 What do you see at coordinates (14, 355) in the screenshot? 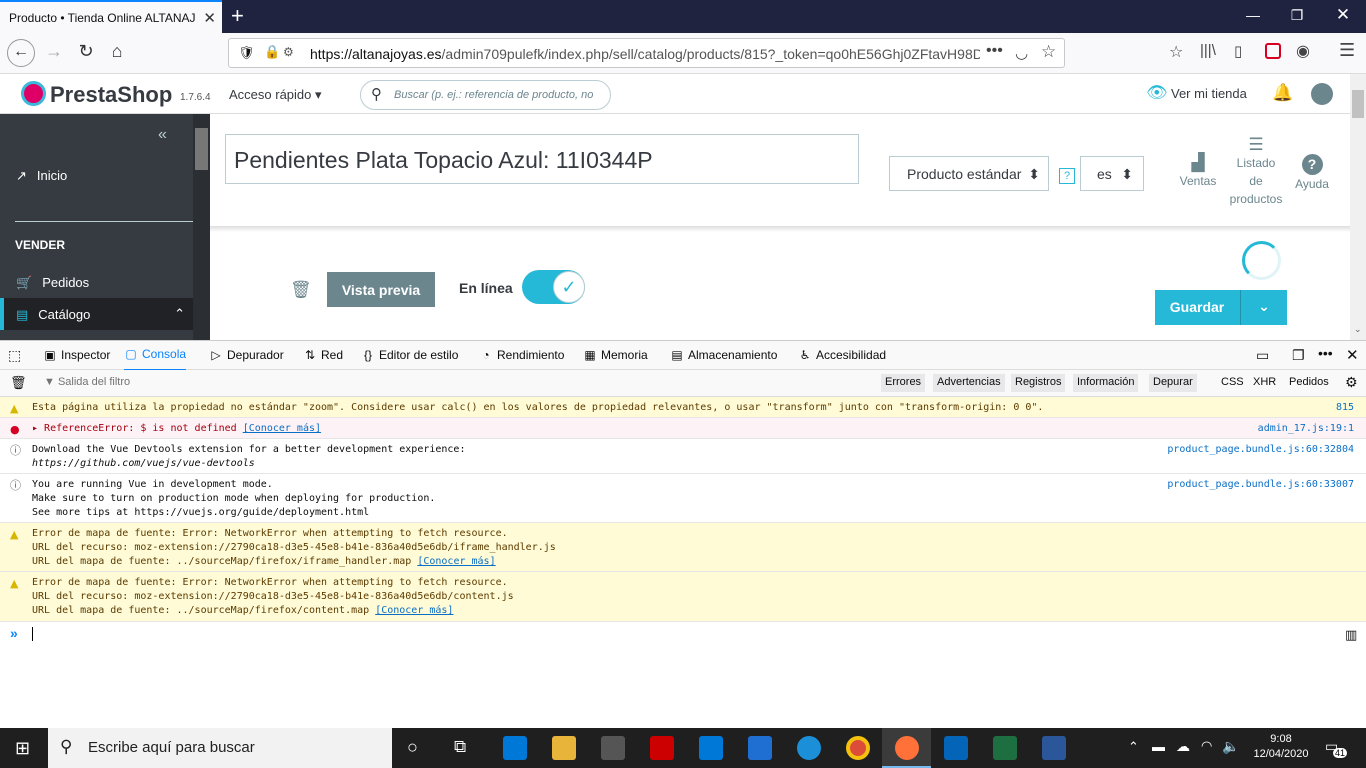
I see `picker-icon: ⬚` at bounding box center [14, 355].